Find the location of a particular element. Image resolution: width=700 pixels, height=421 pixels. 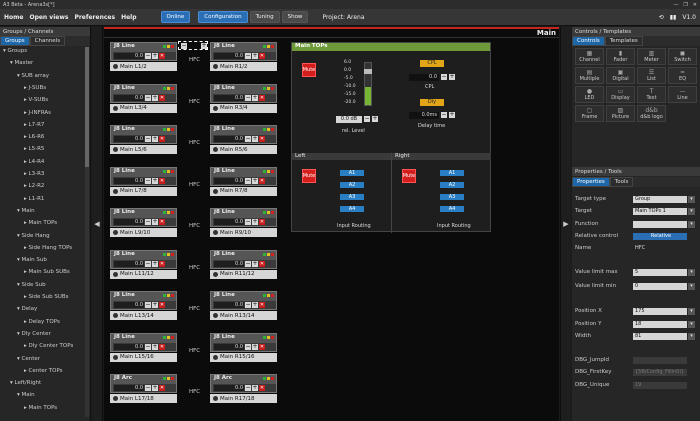

left-mute-button: Mute is located at coordinates (309, 176).